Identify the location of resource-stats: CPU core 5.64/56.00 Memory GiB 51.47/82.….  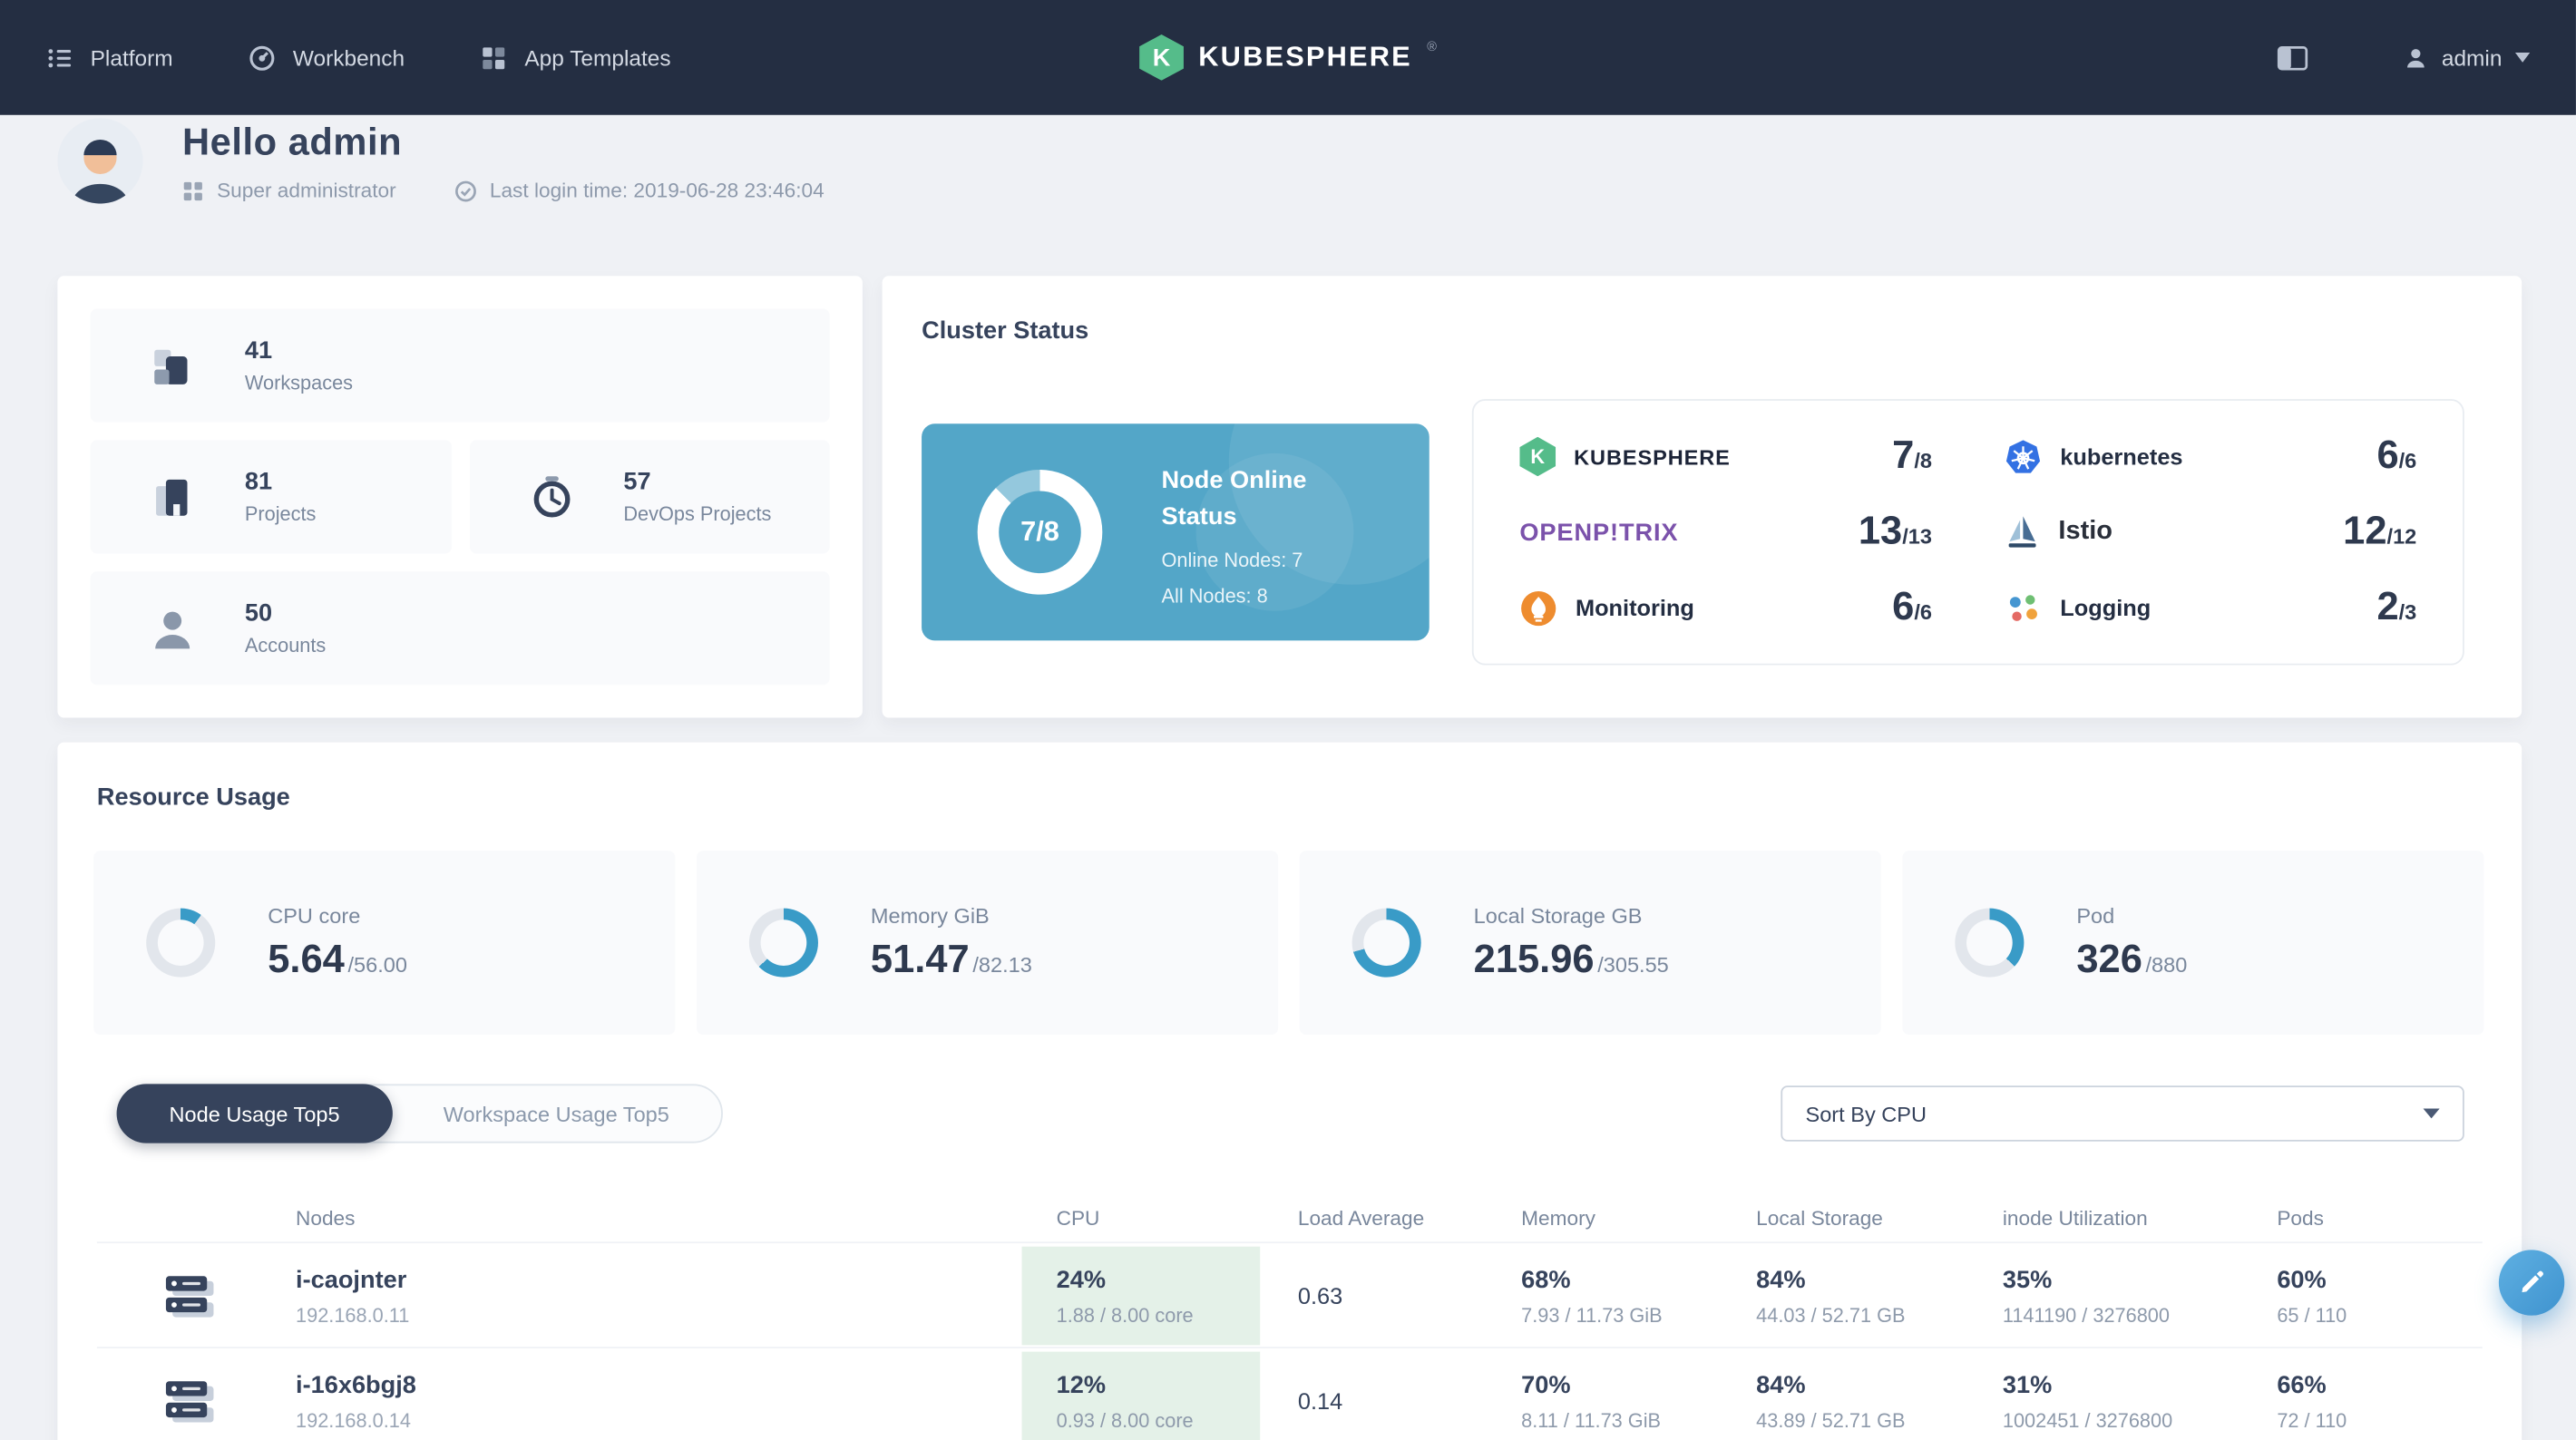
(1288, 943).